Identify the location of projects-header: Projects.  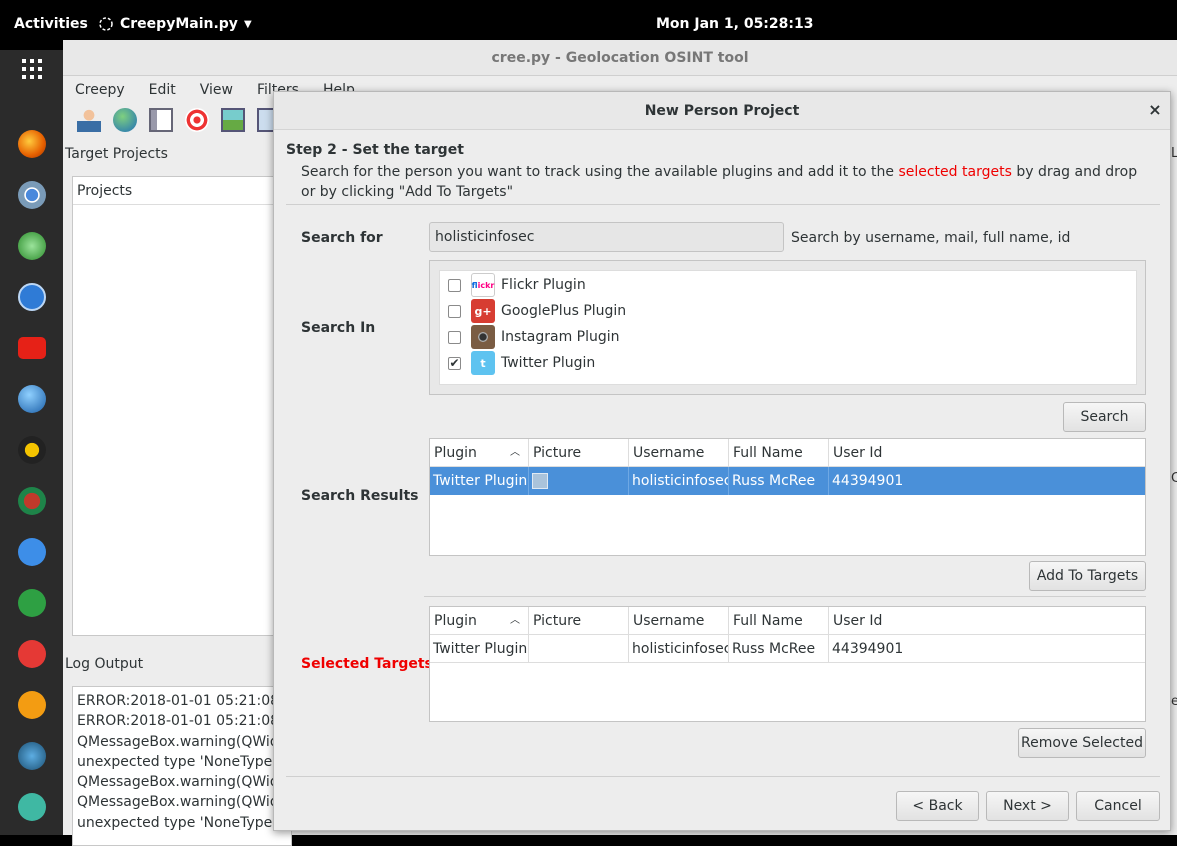
(182, 191).